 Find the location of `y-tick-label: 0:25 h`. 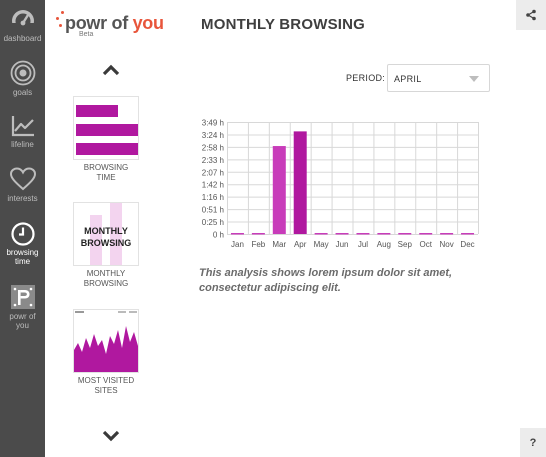

y-tick-label: 0:25 h is located at coordinates (213, 222).